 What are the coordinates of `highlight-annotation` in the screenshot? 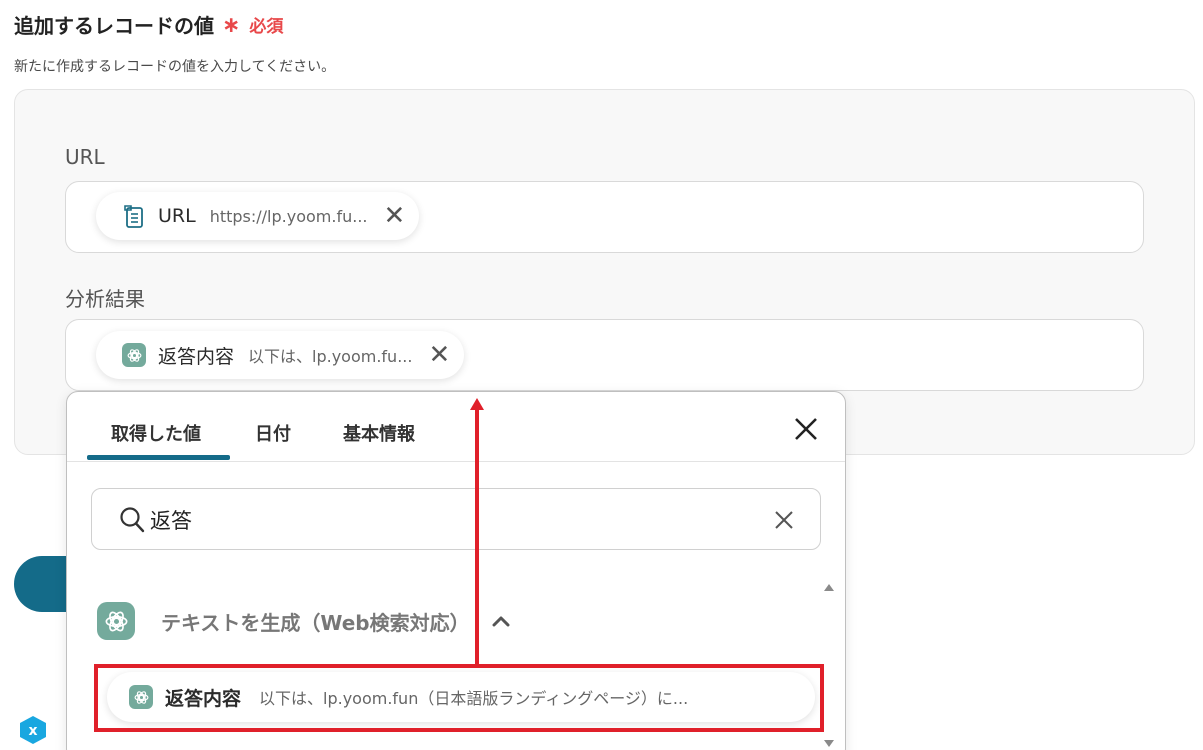 It's located at (459, 698).